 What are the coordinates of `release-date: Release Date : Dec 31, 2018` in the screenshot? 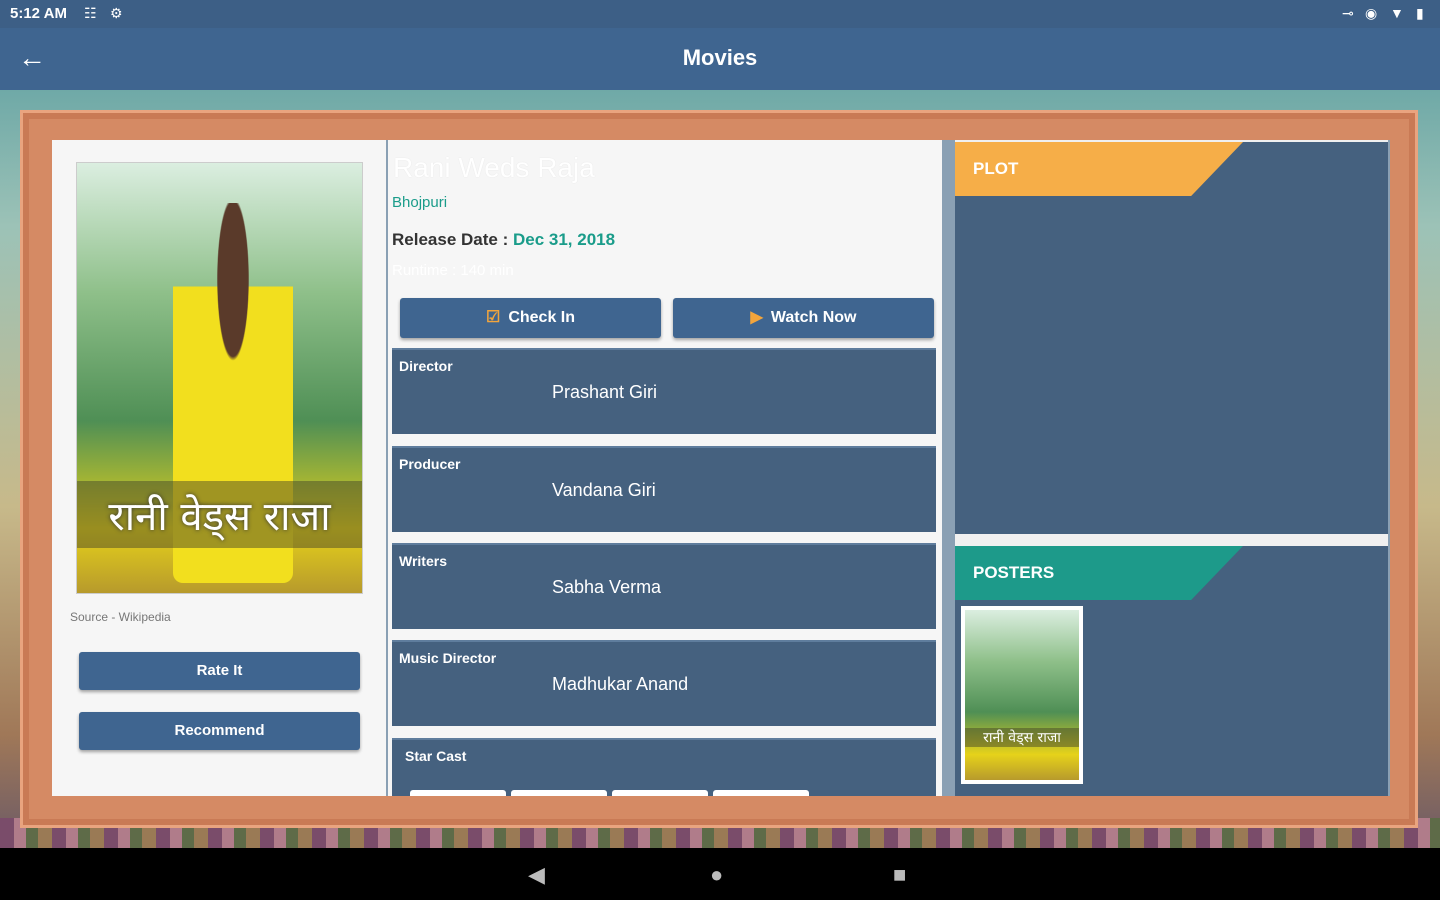 It's located at (503, 240).